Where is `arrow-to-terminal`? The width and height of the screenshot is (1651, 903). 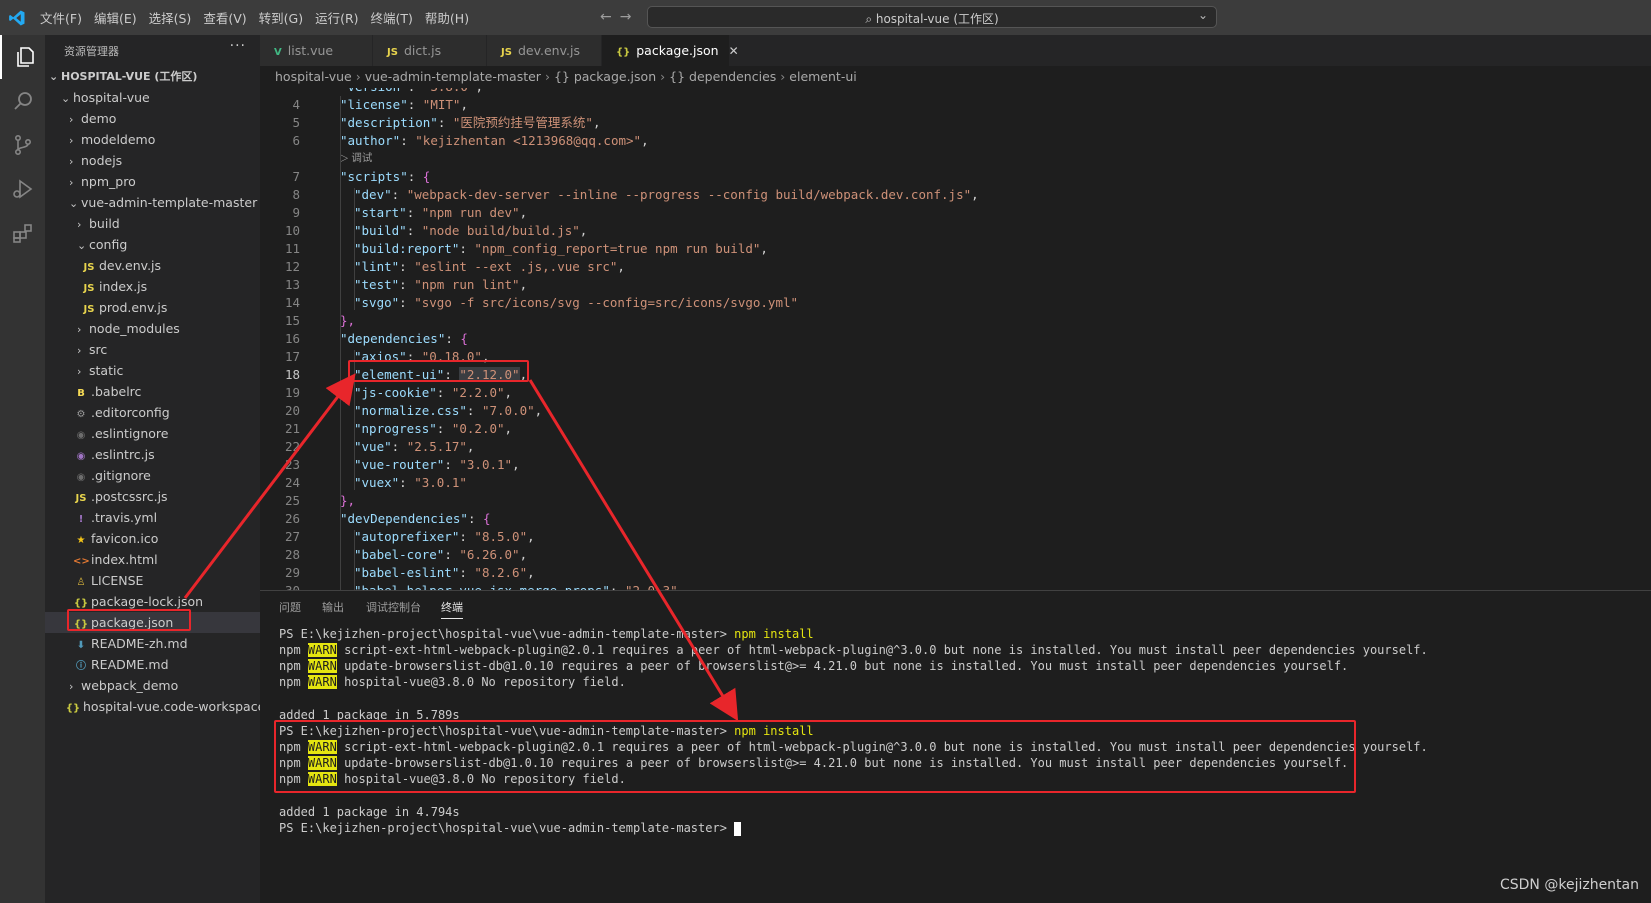
arrow-to-terminal is located at coordinates (633, 550).